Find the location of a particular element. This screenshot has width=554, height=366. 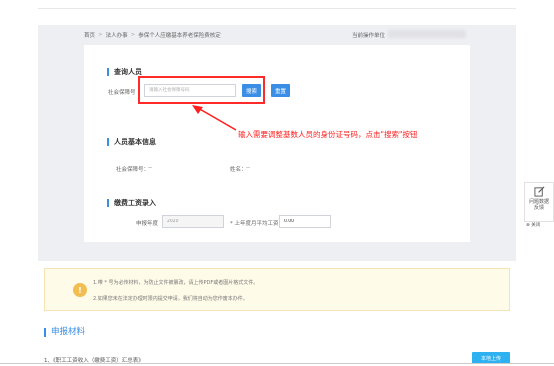

breadcrumb-legal: 法人办事 is located at coordinates (117, 35).